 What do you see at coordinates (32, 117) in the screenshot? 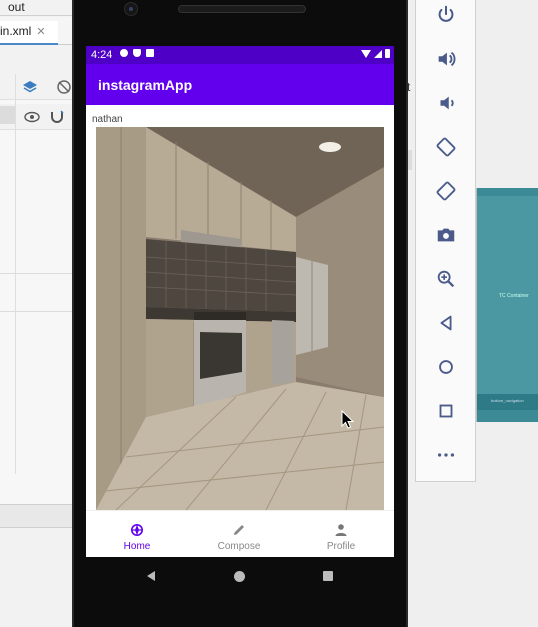
I see `eye-icon` at bounding box center [32, 117].